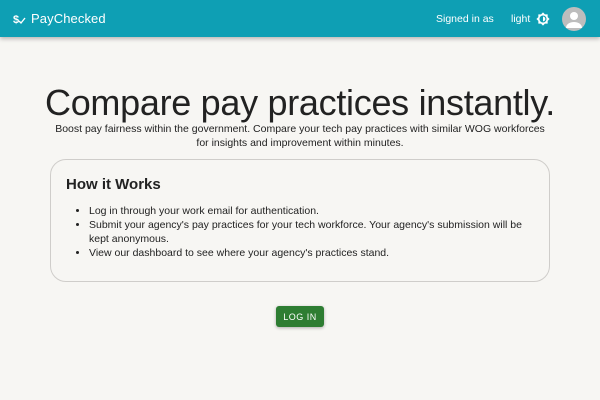 This screenshot has height=400, width=600. I want to click on brightness-icon, so click(543, 18).